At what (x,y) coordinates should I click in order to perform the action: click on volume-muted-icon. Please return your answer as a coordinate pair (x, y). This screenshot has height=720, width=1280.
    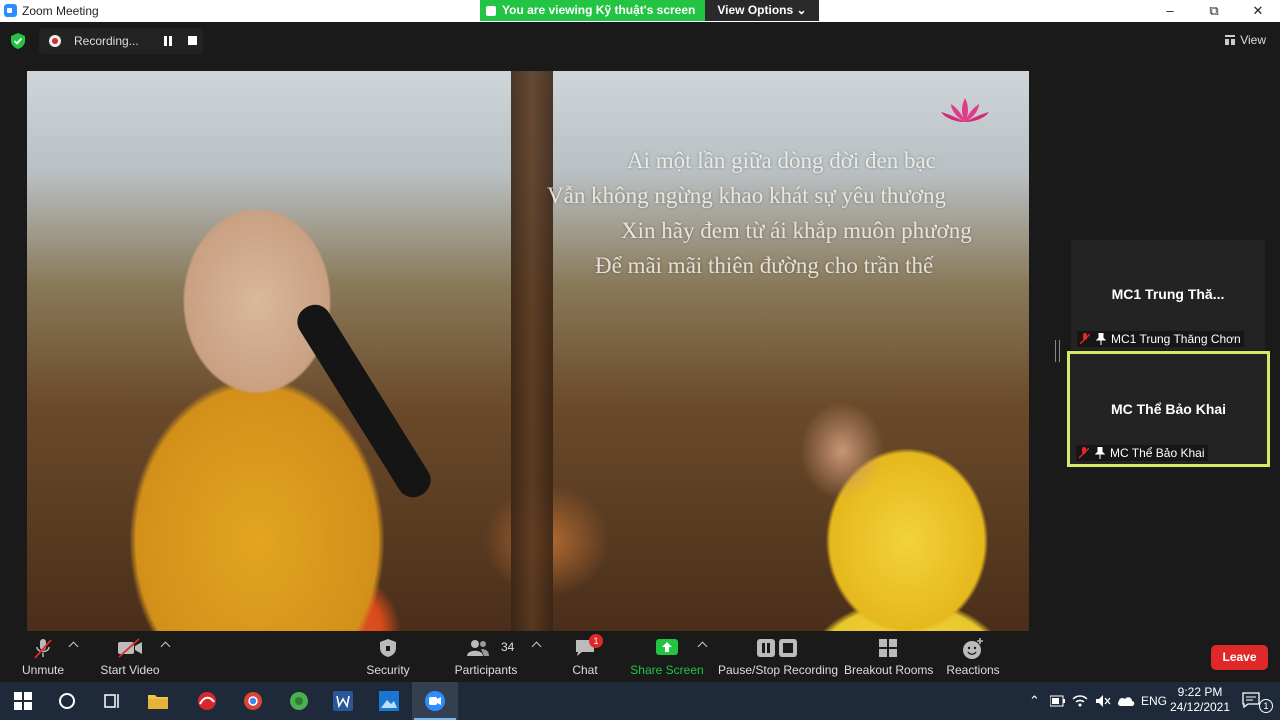
    Looking at the image, I should click on (1103, 701).